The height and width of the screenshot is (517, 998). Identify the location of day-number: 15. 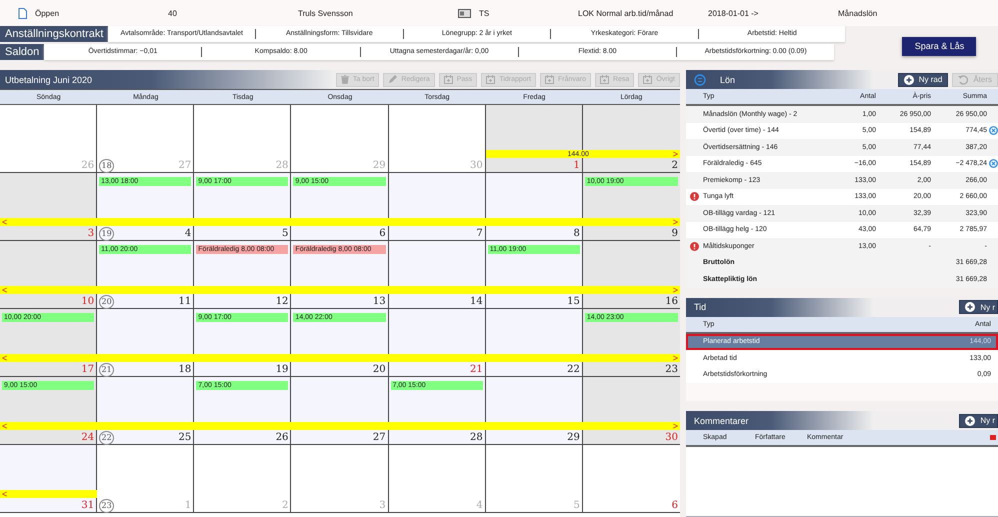
(573, 301).